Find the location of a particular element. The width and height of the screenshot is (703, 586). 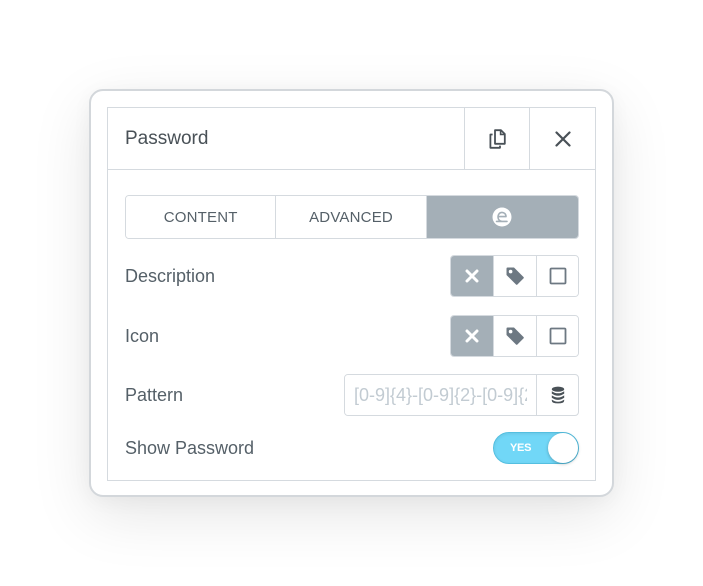

tab-dynamic is located at coordinates (502, 217).